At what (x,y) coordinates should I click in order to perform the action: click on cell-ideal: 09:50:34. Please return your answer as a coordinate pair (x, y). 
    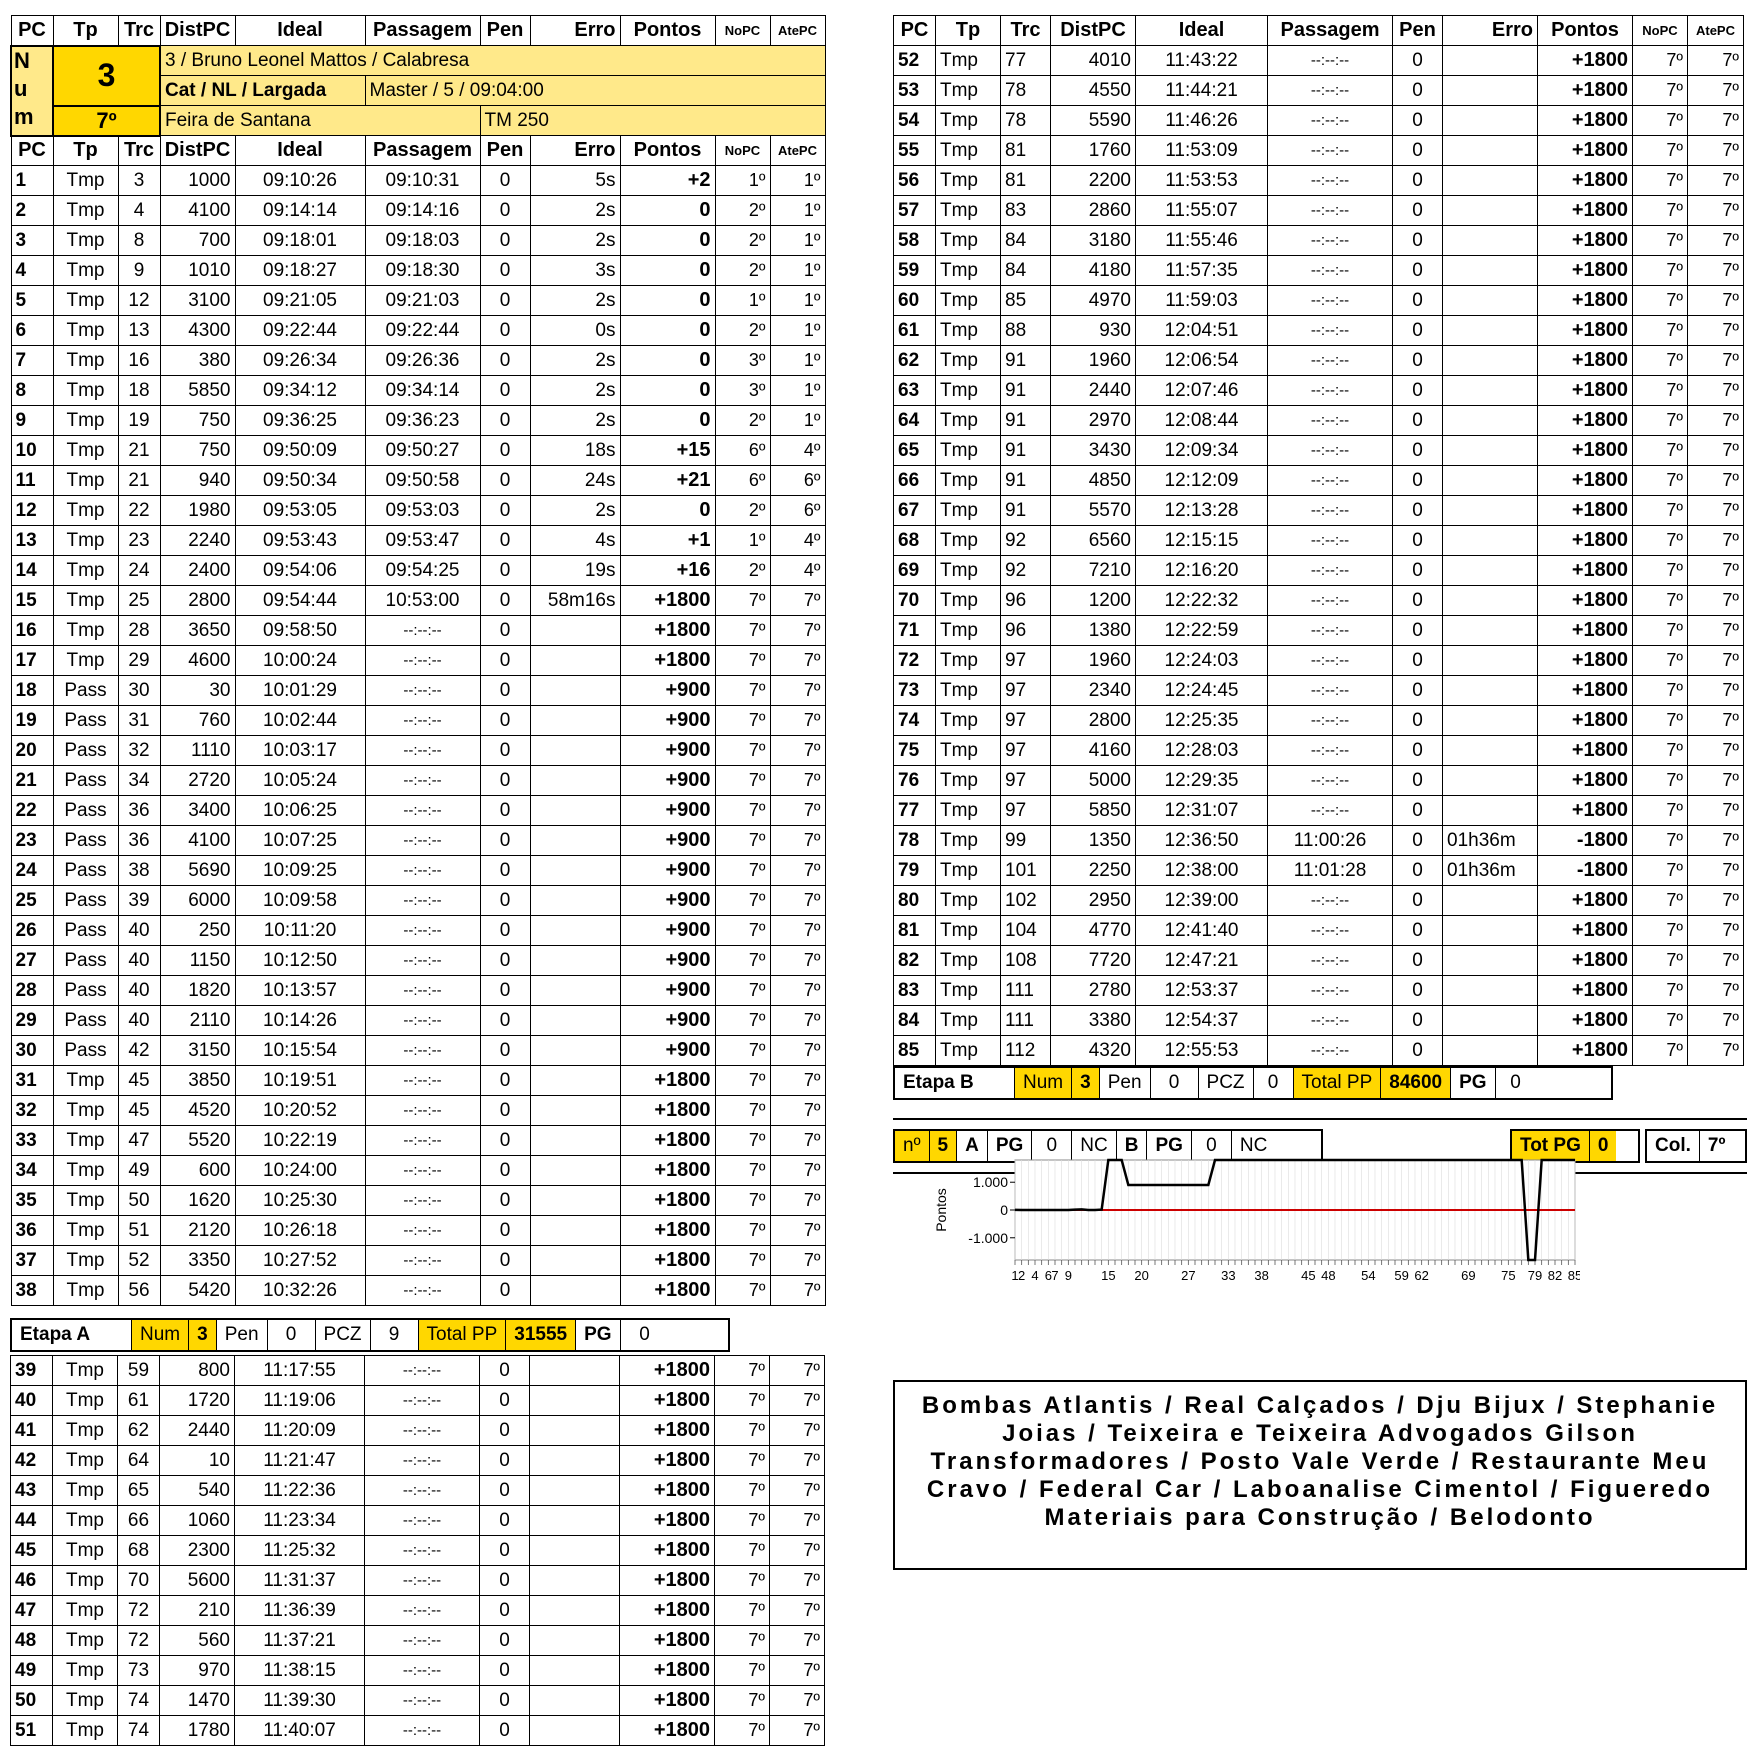
    Looking at the image, I should click on (300, 480).